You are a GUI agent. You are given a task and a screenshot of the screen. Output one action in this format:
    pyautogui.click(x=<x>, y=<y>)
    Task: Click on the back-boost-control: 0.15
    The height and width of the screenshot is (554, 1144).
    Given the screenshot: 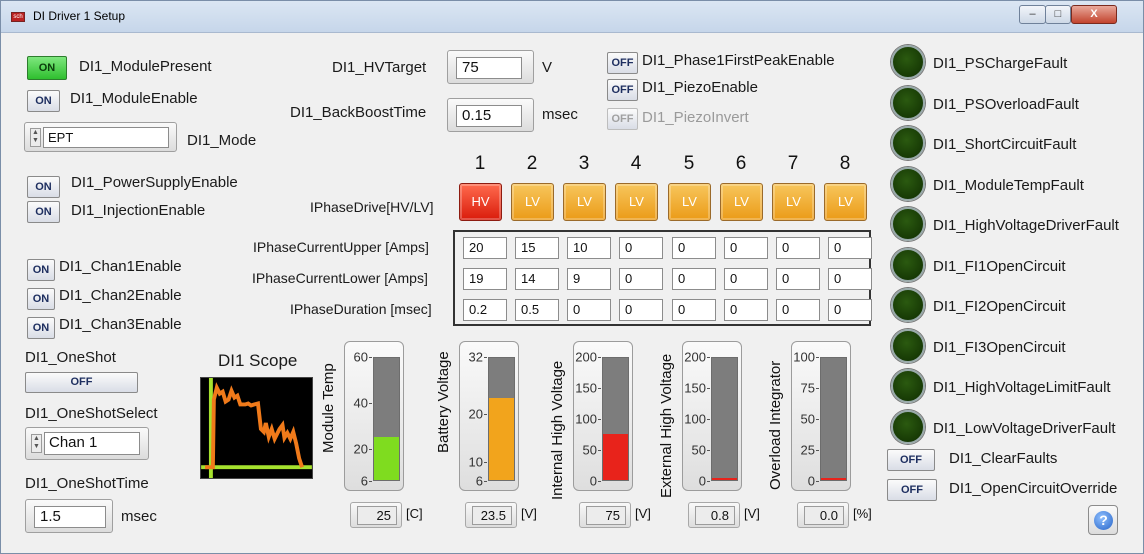 What is the action you would take?
    pyautogui.click(x=490, y=115)
    